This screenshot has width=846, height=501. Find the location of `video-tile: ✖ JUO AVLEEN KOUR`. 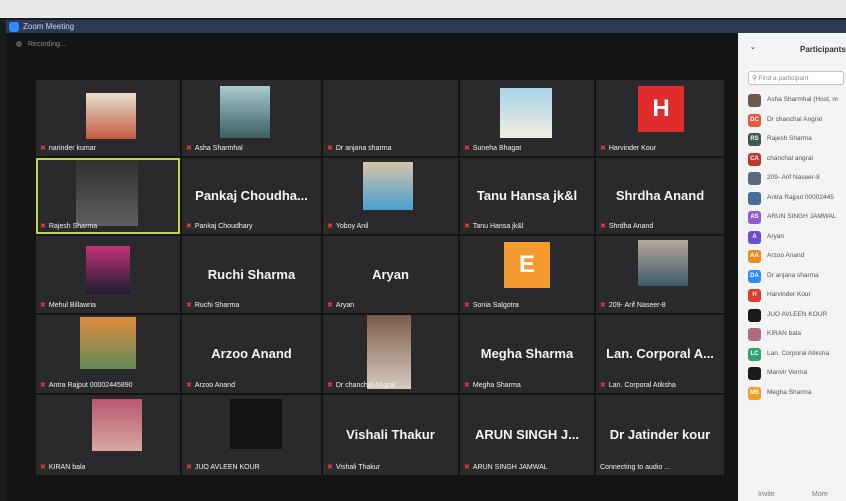

video-tile: ✖ JUO AVLEEN KOUR is located at coordinates (251, 435).